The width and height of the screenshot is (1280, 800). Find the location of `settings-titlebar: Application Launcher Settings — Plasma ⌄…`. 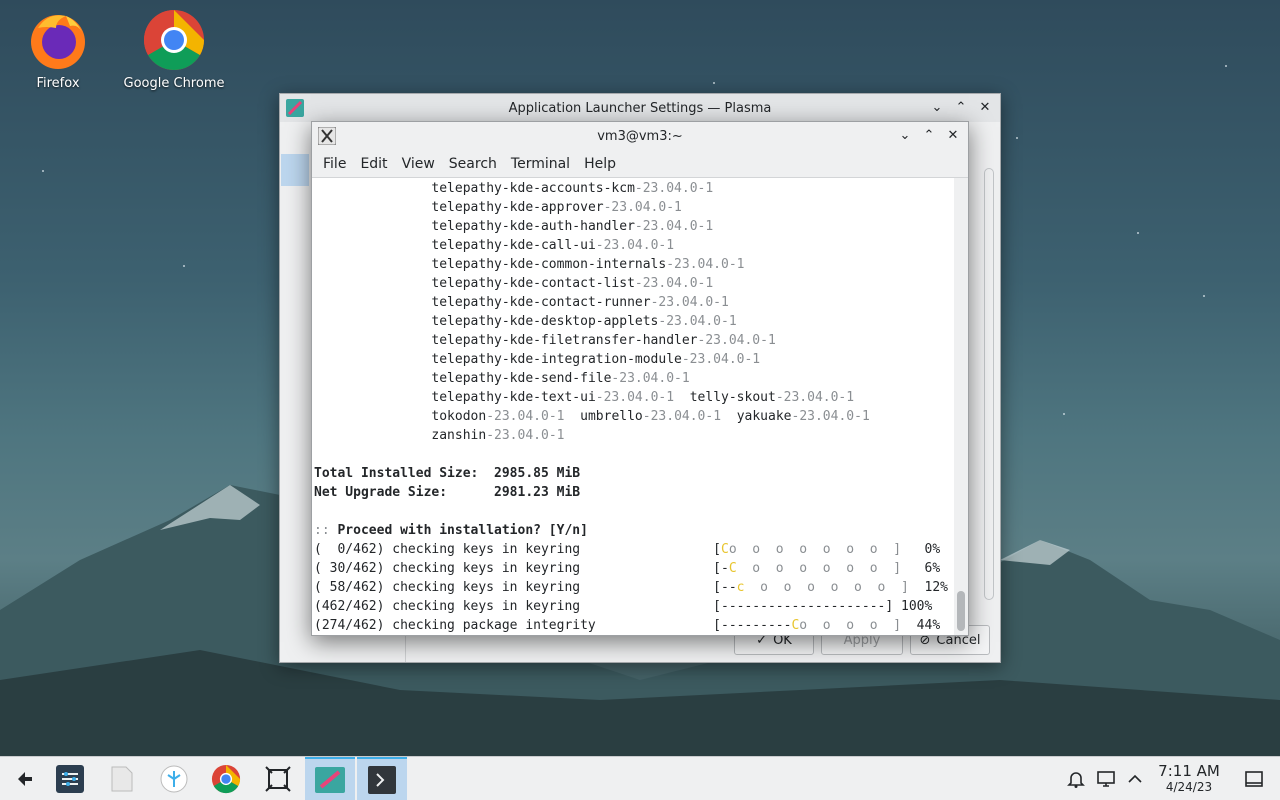

settings-titlebar: Application Launcher Settings — Plasma ⌄… is located at coordinates (640, 108).